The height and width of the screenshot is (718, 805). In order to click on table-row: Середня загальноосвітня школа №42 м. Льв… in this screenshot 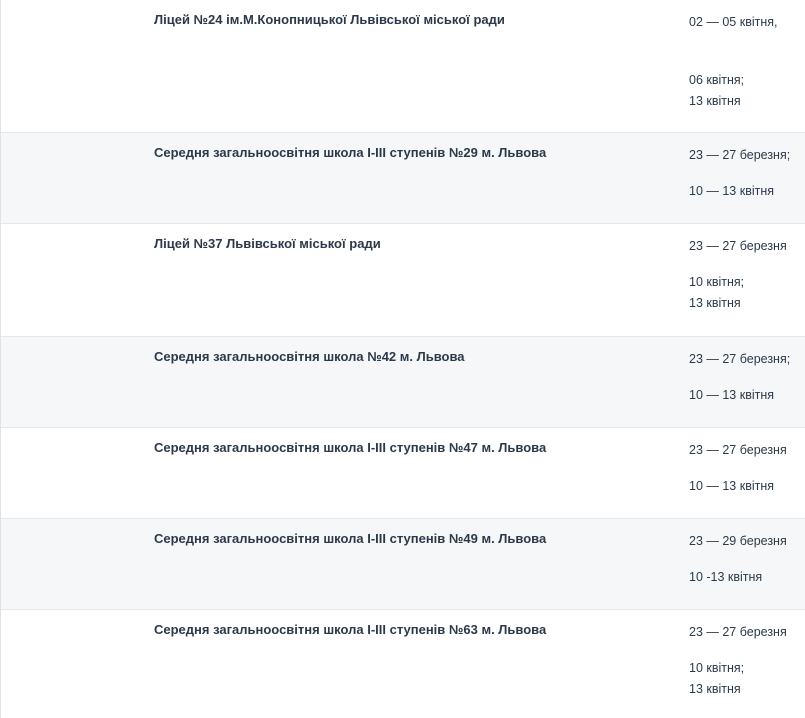, I will do `click(403, 382)`.